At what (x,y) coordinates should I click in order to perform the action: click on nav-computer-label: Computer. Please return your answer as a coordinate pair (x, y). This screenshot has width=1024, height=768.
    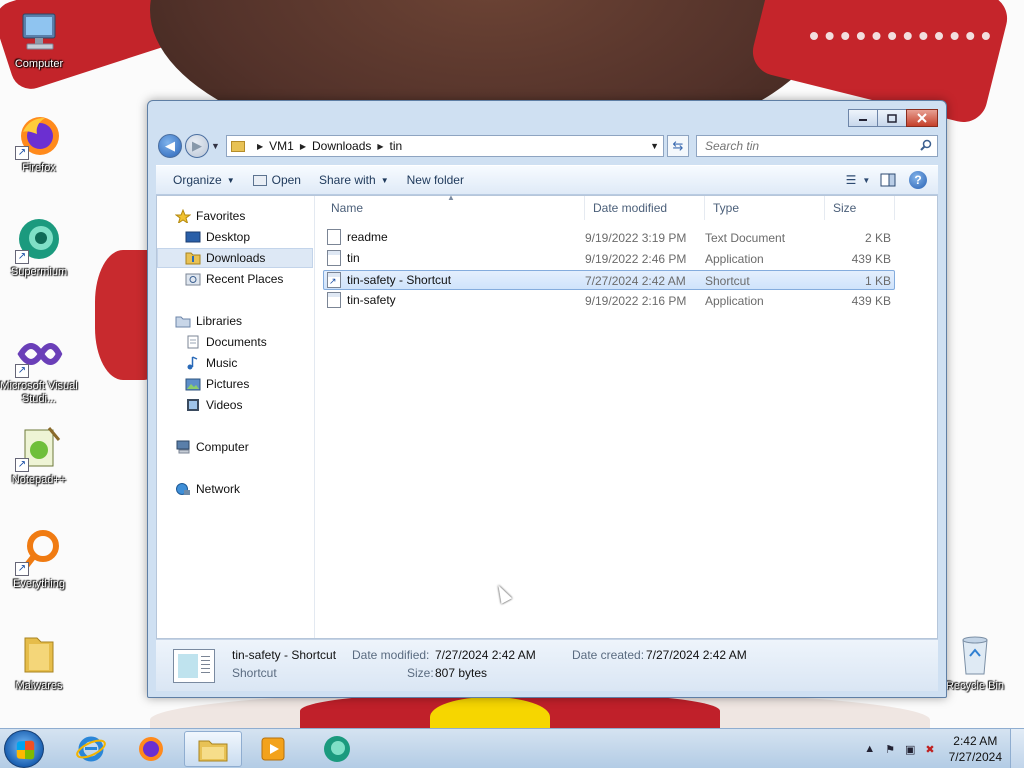
    Looking at the image, I should click on (222, 447).